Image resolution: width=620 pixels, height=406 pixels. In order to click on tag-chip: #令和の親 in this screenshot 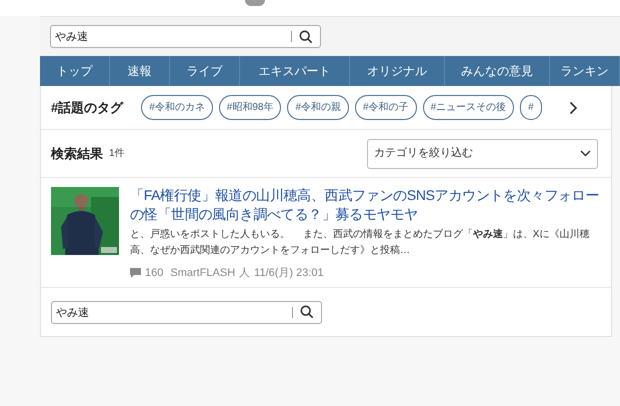, I will do `click(318, 107)`.